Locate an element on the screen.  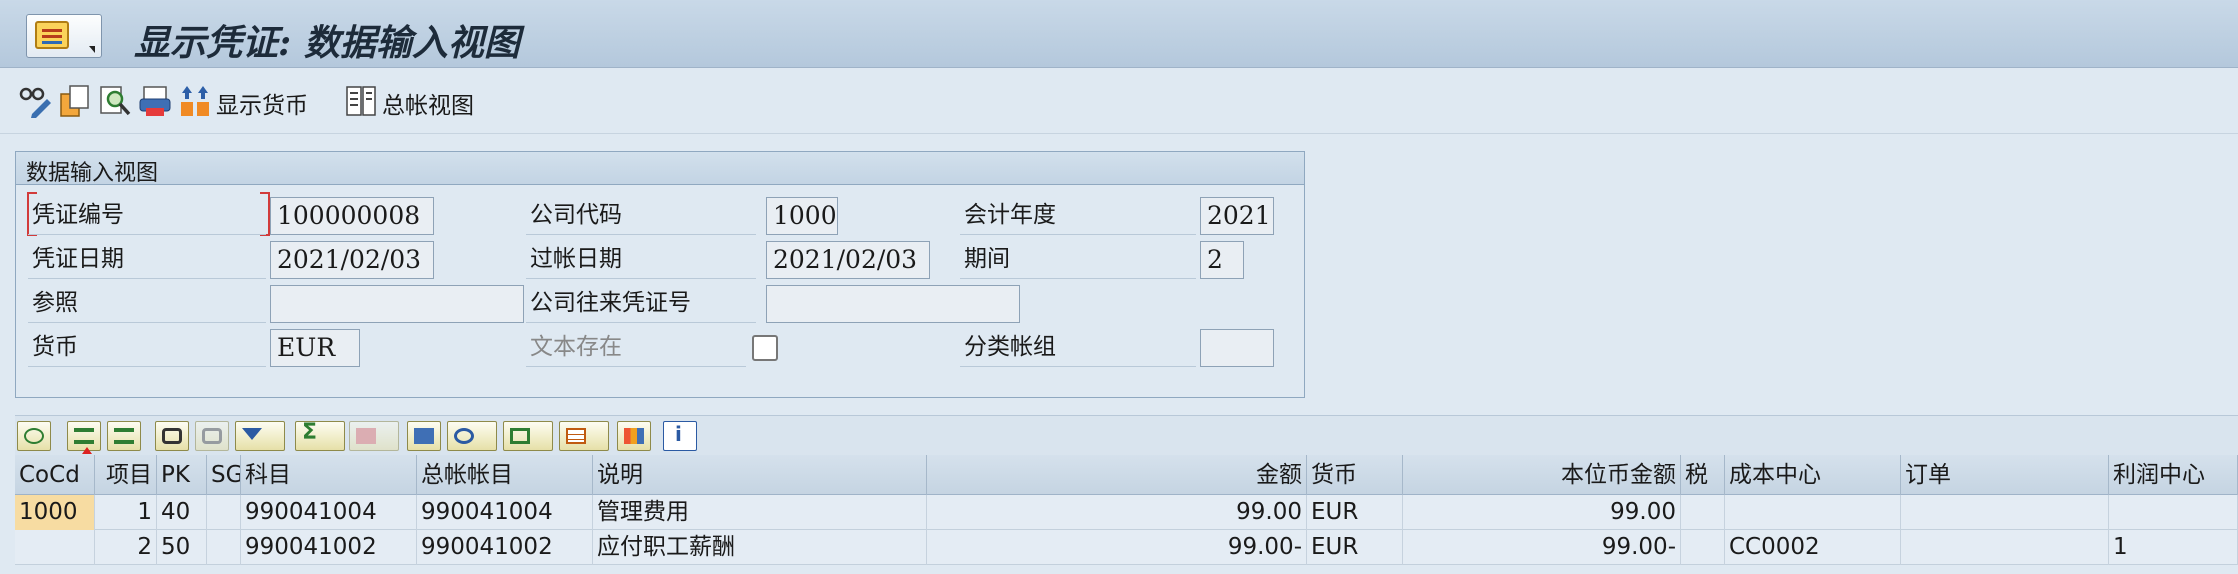
col-text: 说明 is located at coordinates (760, 475).